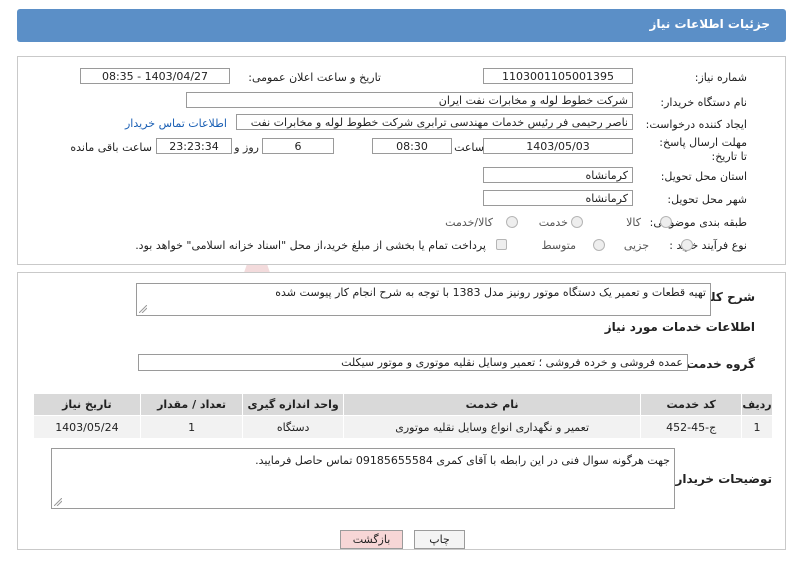 This screenshot has width=789, height=566. Describe the element at coordinates (718, 364) in the screenshot. I see `service-group-label: گروه خدمت:` at that location.